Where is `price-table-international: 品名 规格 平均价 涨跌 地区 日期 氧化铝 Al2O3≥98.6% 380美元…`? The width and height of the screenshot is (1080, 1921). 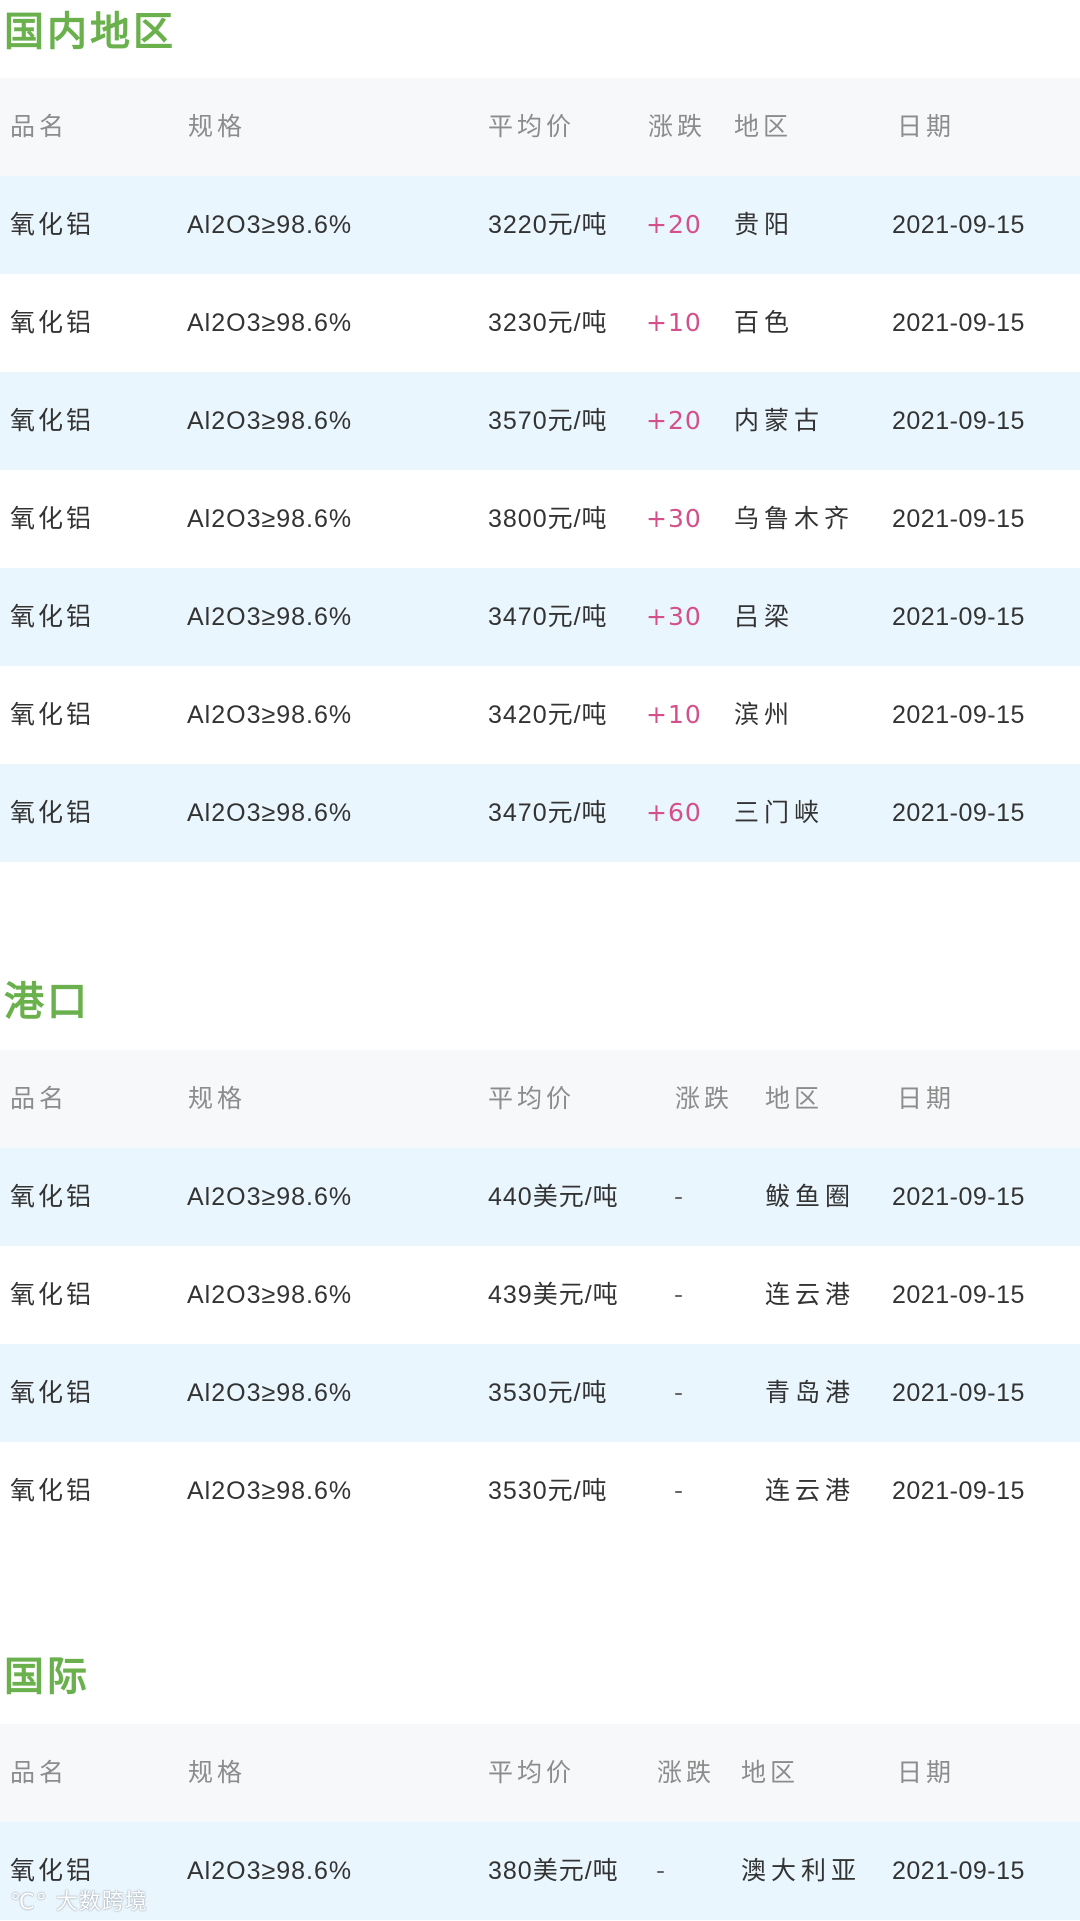
price-table-international: 品名 规格 平均价 涨跌 地区 日期 氧化铝 Al2O3≥98.6% 380美元… is located at coordinates (540, 1822).